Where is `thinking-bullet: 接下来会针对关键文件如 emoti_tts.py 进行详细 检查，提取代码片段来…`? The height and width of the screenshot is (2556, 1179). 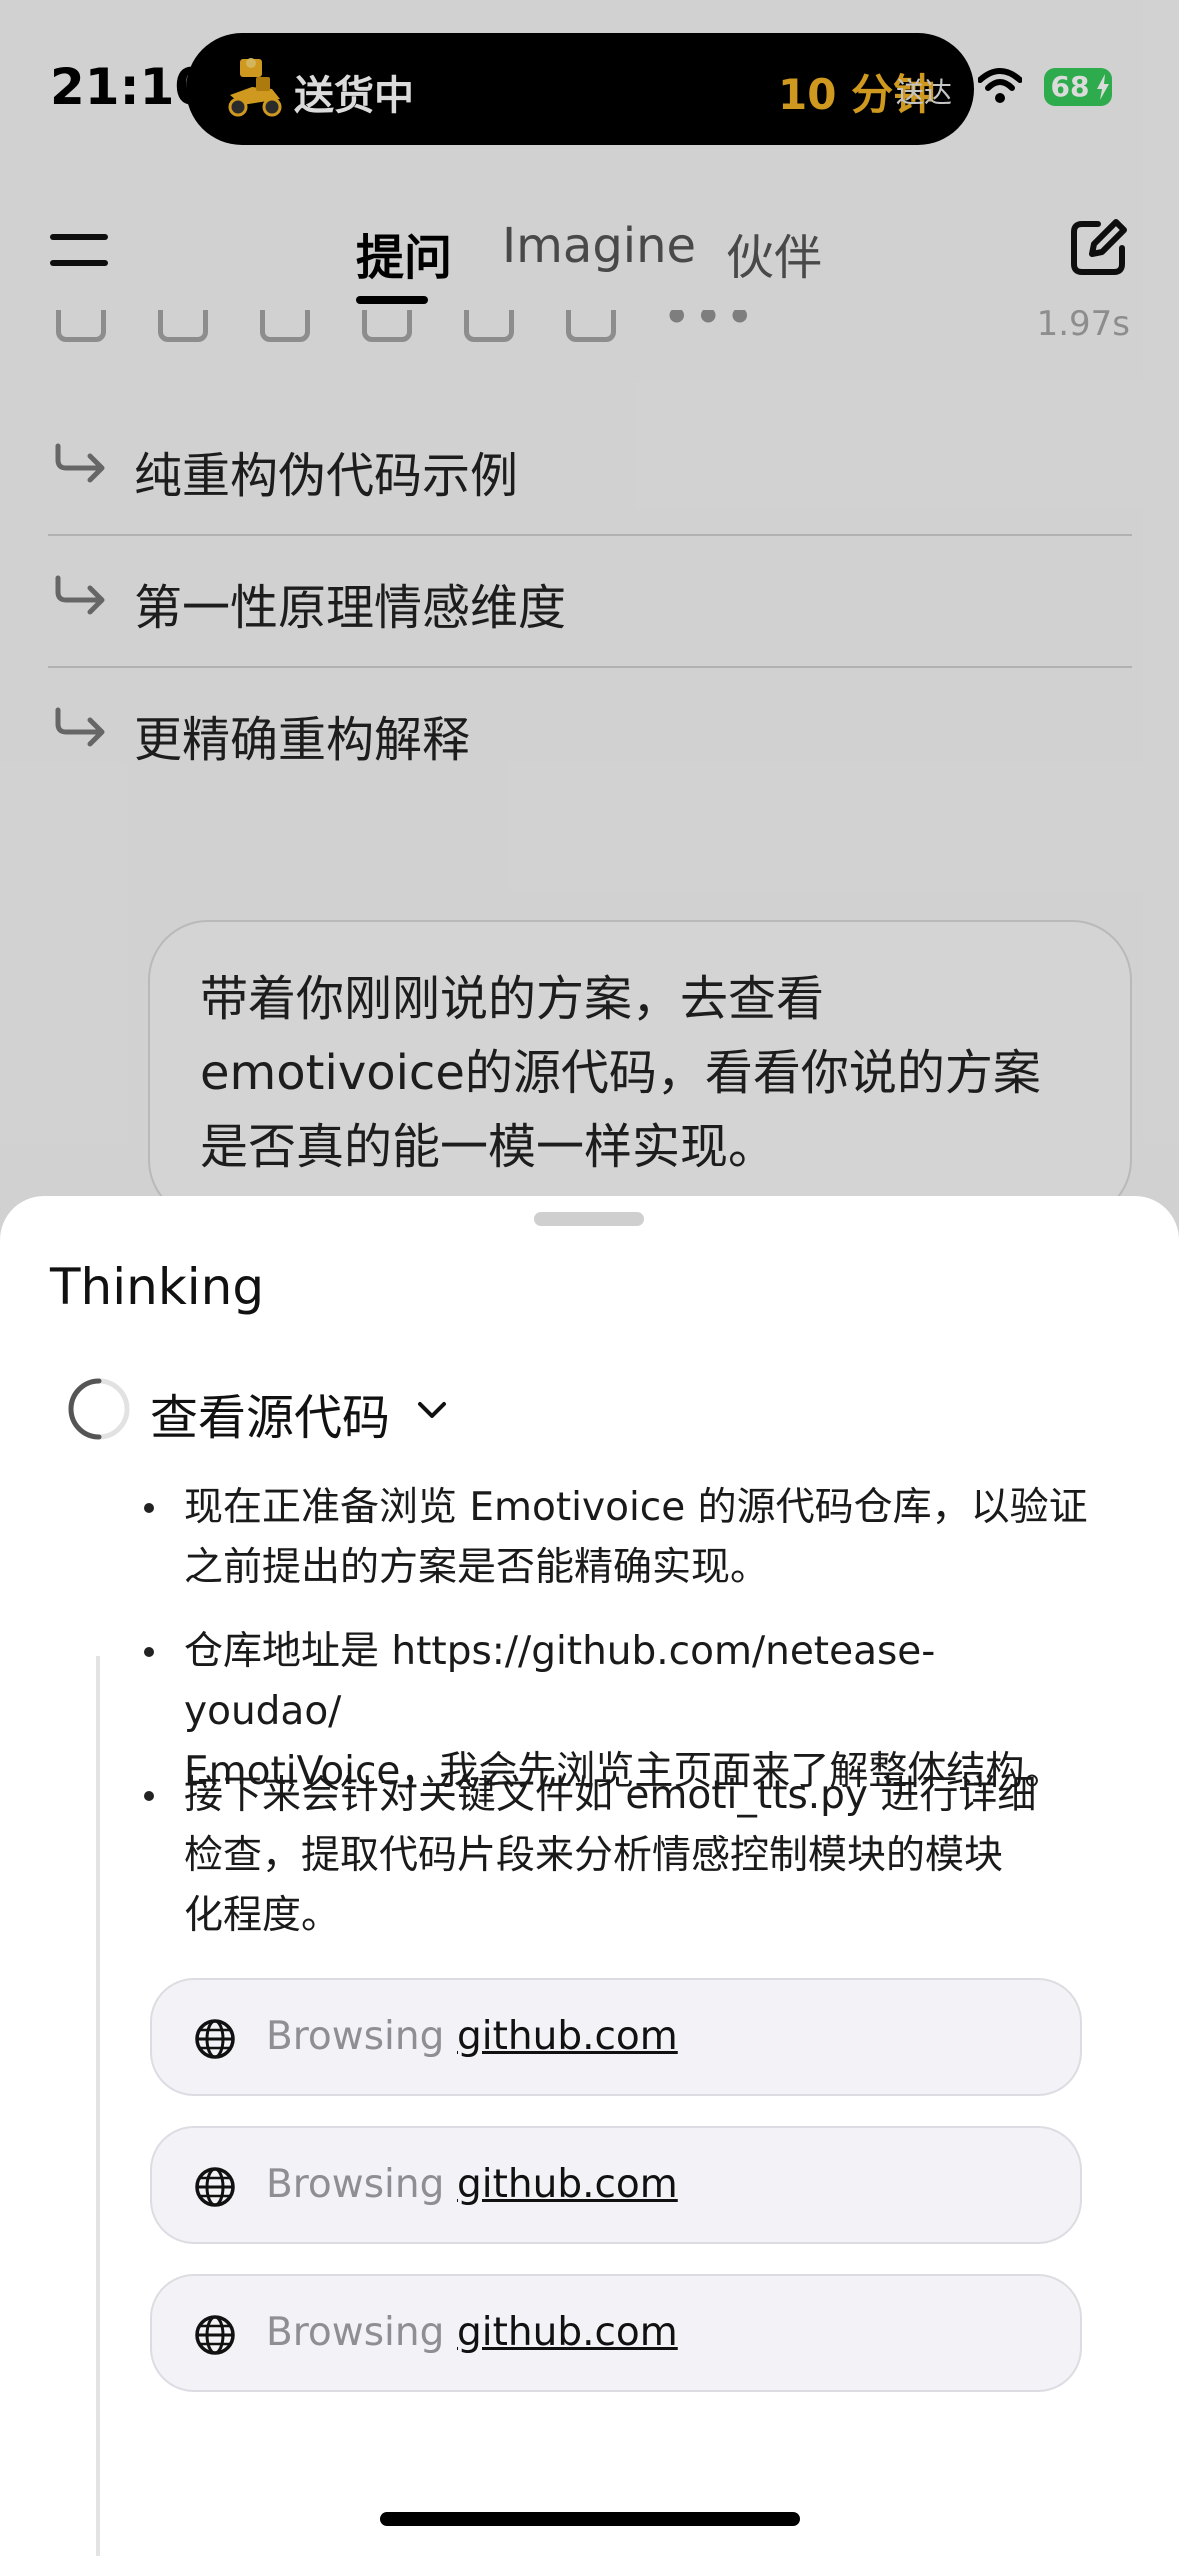 thinking-bullet: 接下来会针对关键文件如 emoti_tts.py 进行详细 检查，提取代码片段来… is located at coordinates (617, 1856).